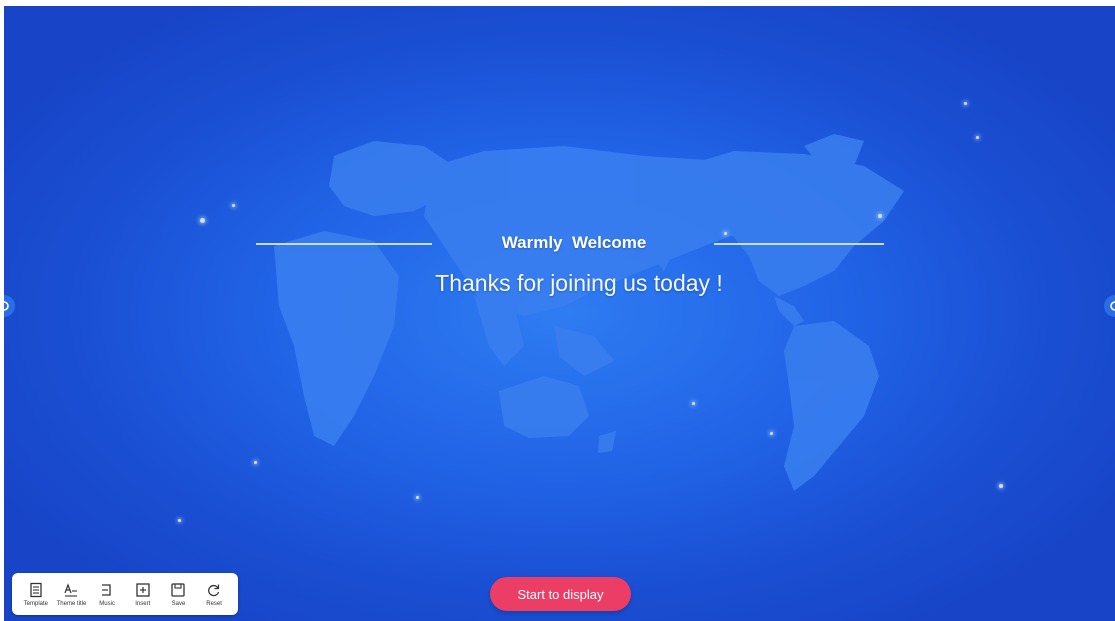  What do you see at coordinates (214, 603) in the screenshot?
I see `reset-label: Reset` at bounding box center [214, 603].